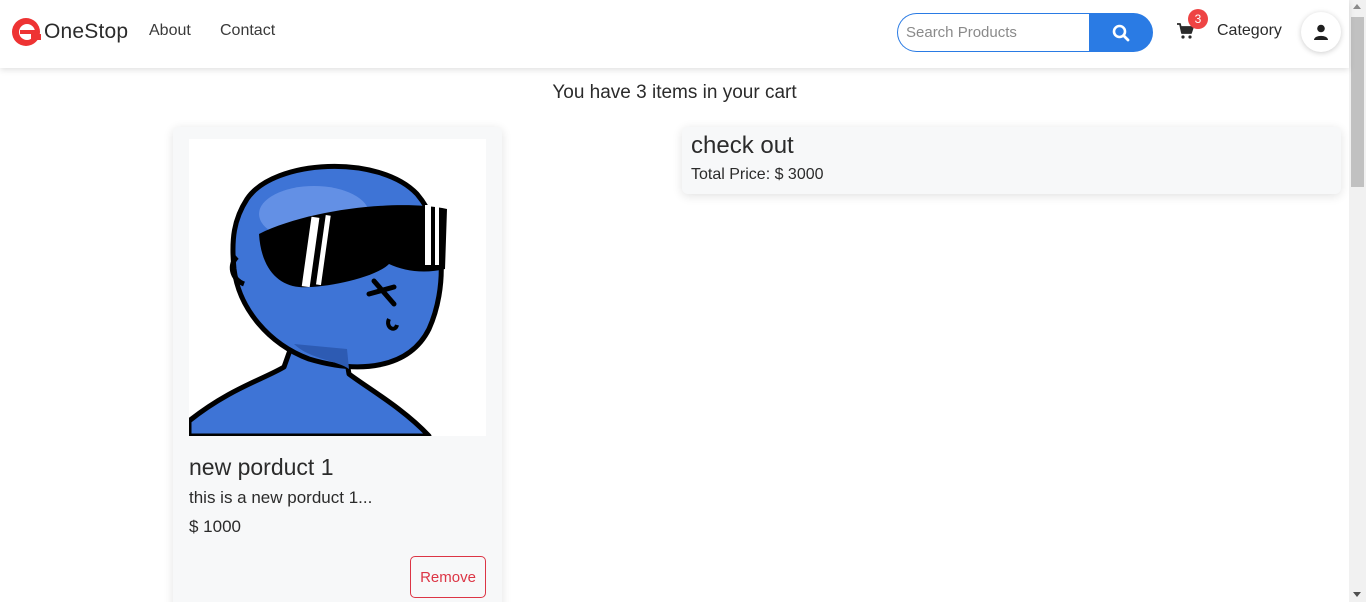 The image size is (1366, 602). I want to click on cart-count-badge: 3, so click(1198, 19).